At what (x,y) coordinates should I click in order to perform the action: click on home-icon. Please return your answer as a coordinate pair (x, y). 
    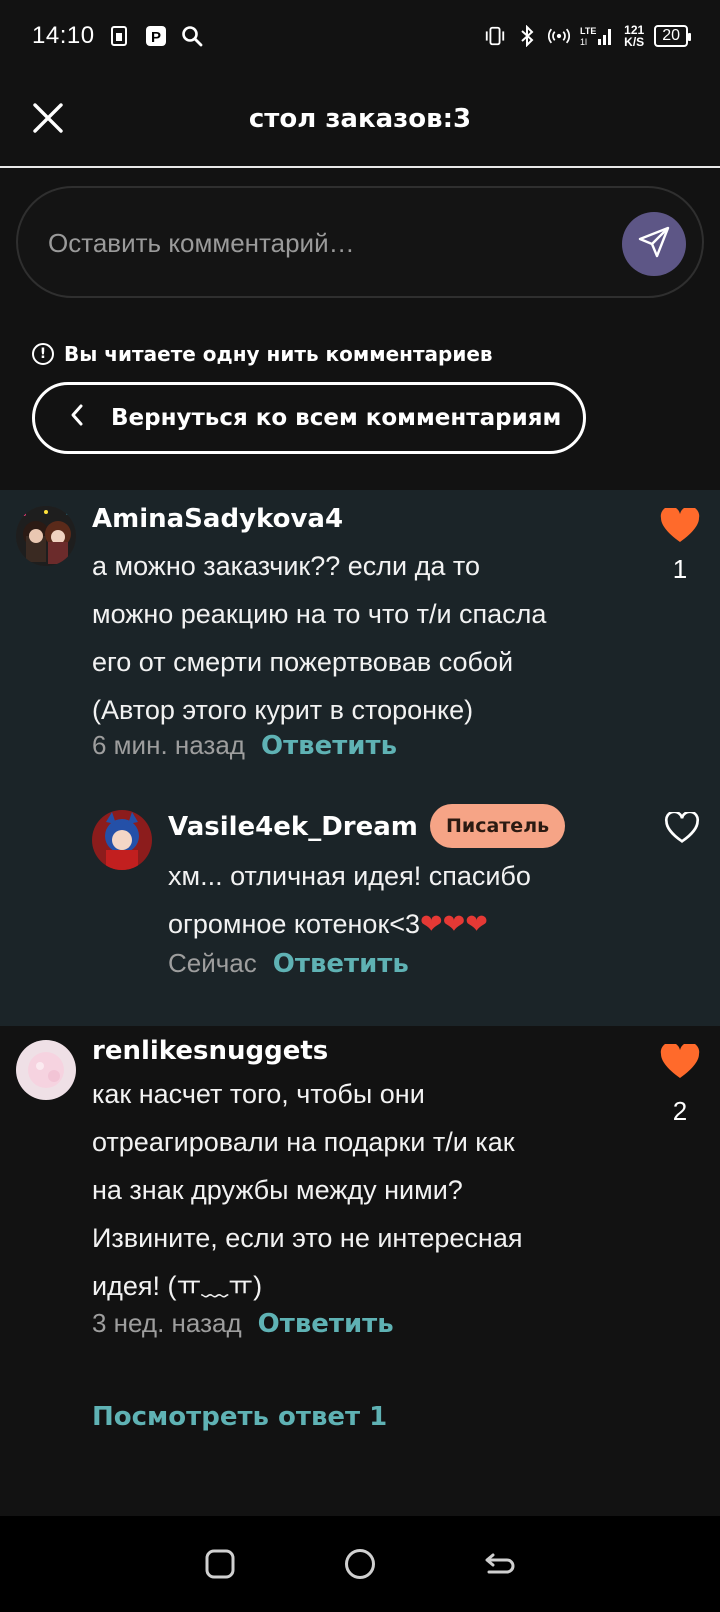
    Looking at the image, I should click on (360, 1564).